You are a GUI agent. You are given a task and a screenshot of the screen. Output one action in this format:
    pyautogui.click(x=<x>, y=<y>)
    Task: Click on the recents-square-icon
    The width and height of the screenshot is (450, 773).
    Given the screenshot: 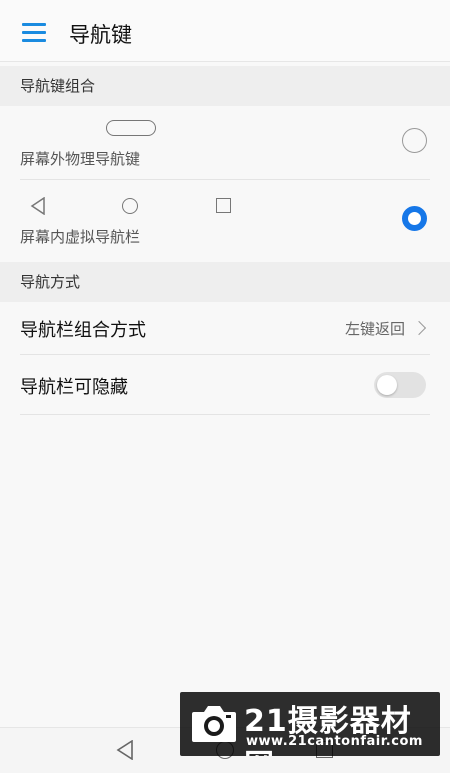 What is the action you would take?
    pyautogui.click(x=223, y=205)
    